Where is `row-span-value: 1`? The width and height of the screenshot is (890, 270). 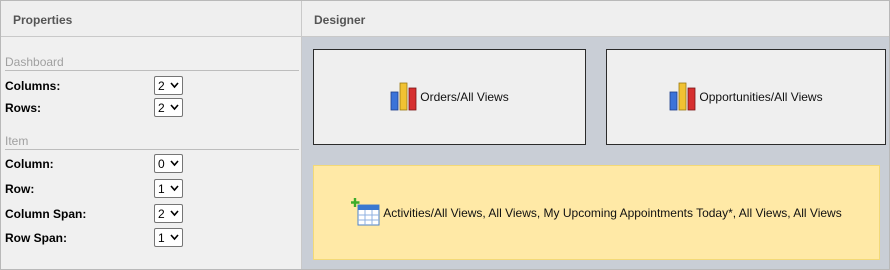 row-span-value: 1 is located at coordinates (161, 238).